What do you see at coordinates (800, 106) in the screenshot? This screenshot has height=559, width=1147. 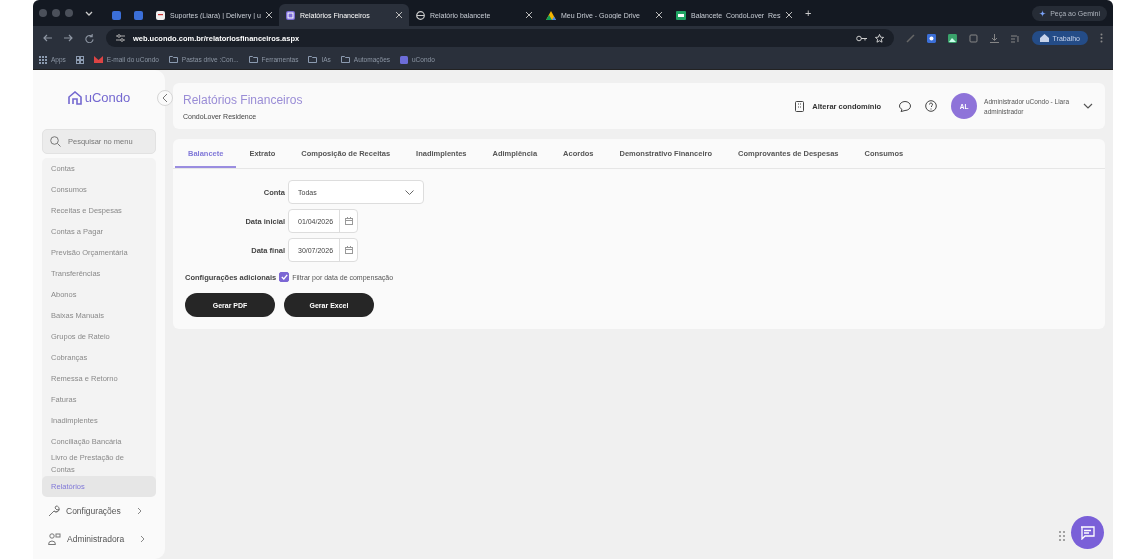 I see `building-icon` at bounding box center [800, 106].